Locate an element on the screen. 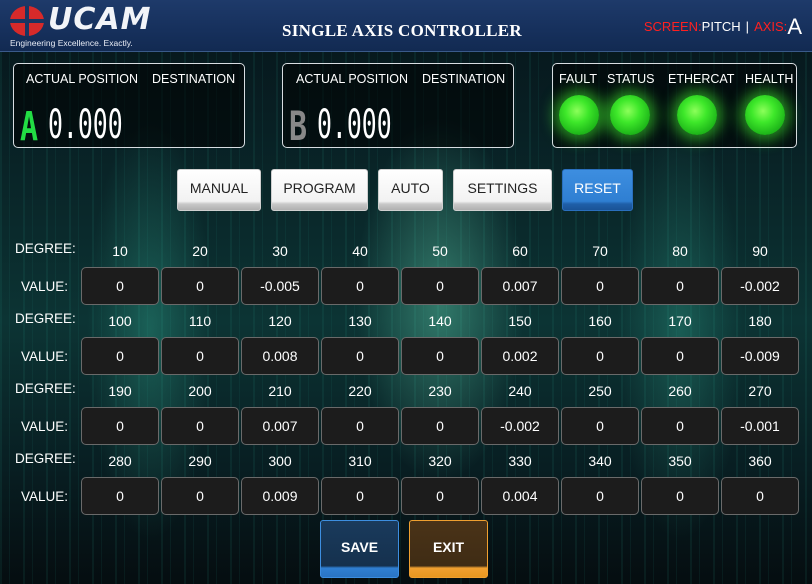 The image size is (812, 584). logo-text: UCAM is located at coordinates (100, 19).